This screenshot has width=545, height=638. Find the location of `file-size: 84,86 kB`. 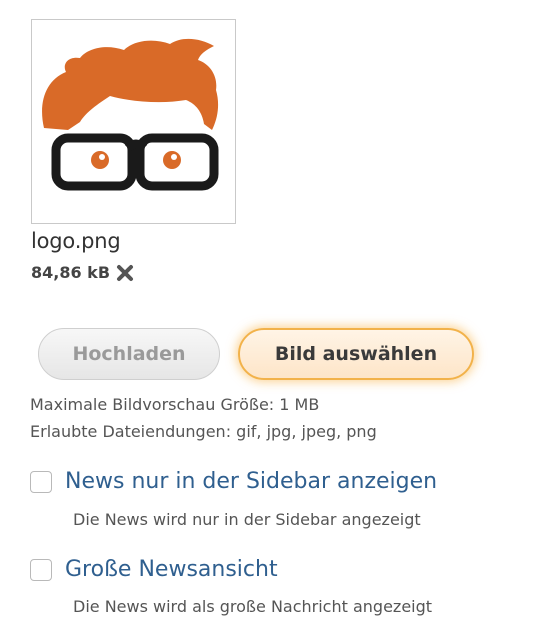

file-size: 84,86 kB is located at coordinates (71, 272).